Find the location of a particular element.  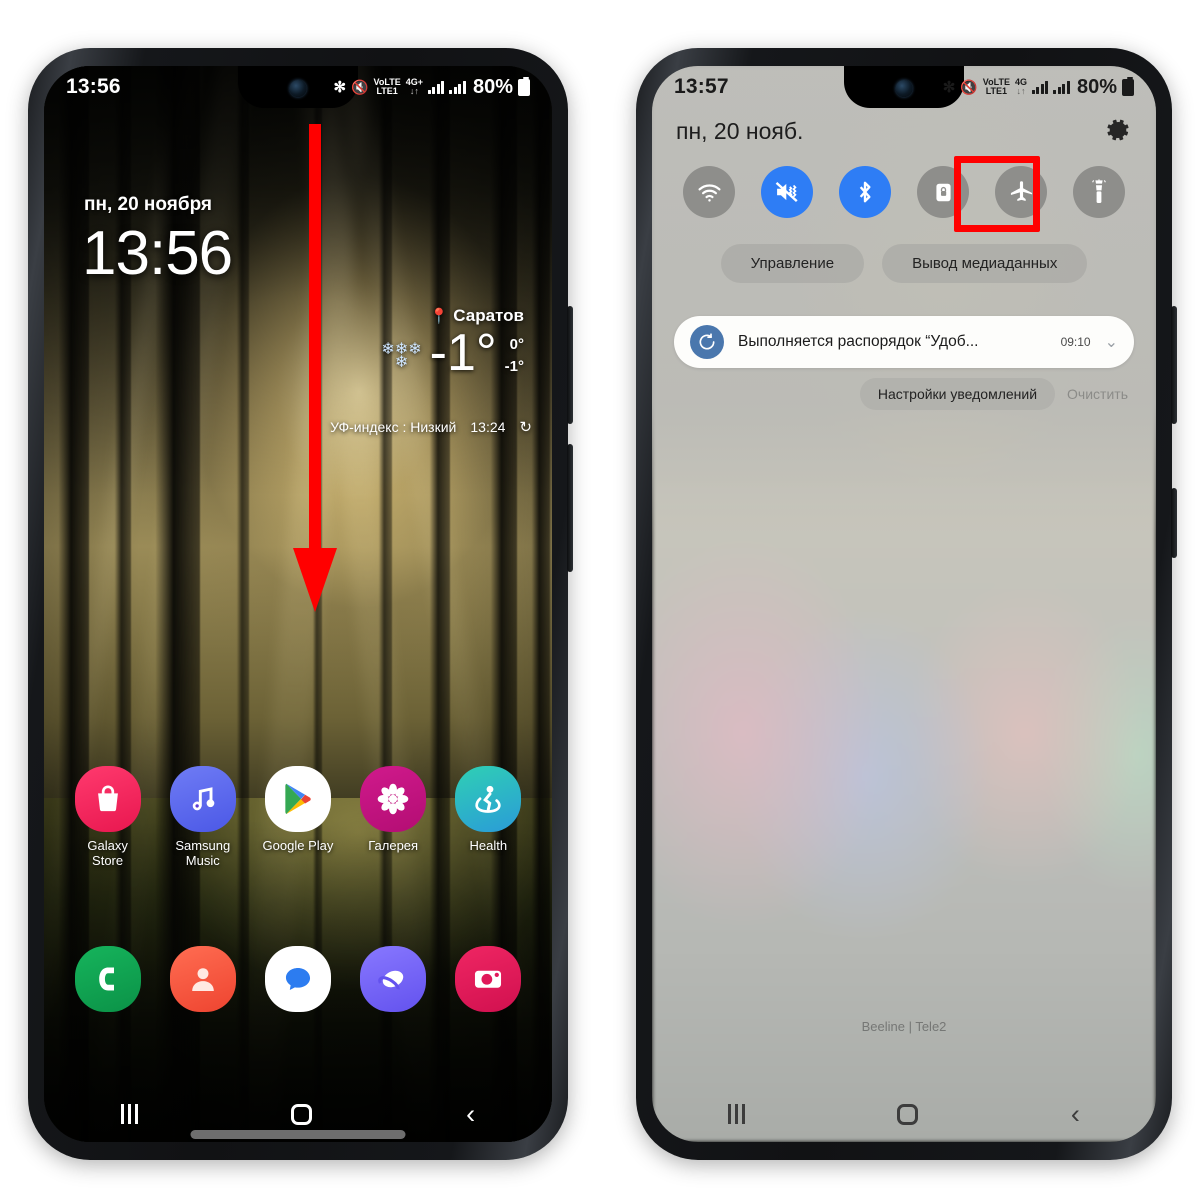

app-samsung-music: Samsung Music is located at coordinates (203, 817).